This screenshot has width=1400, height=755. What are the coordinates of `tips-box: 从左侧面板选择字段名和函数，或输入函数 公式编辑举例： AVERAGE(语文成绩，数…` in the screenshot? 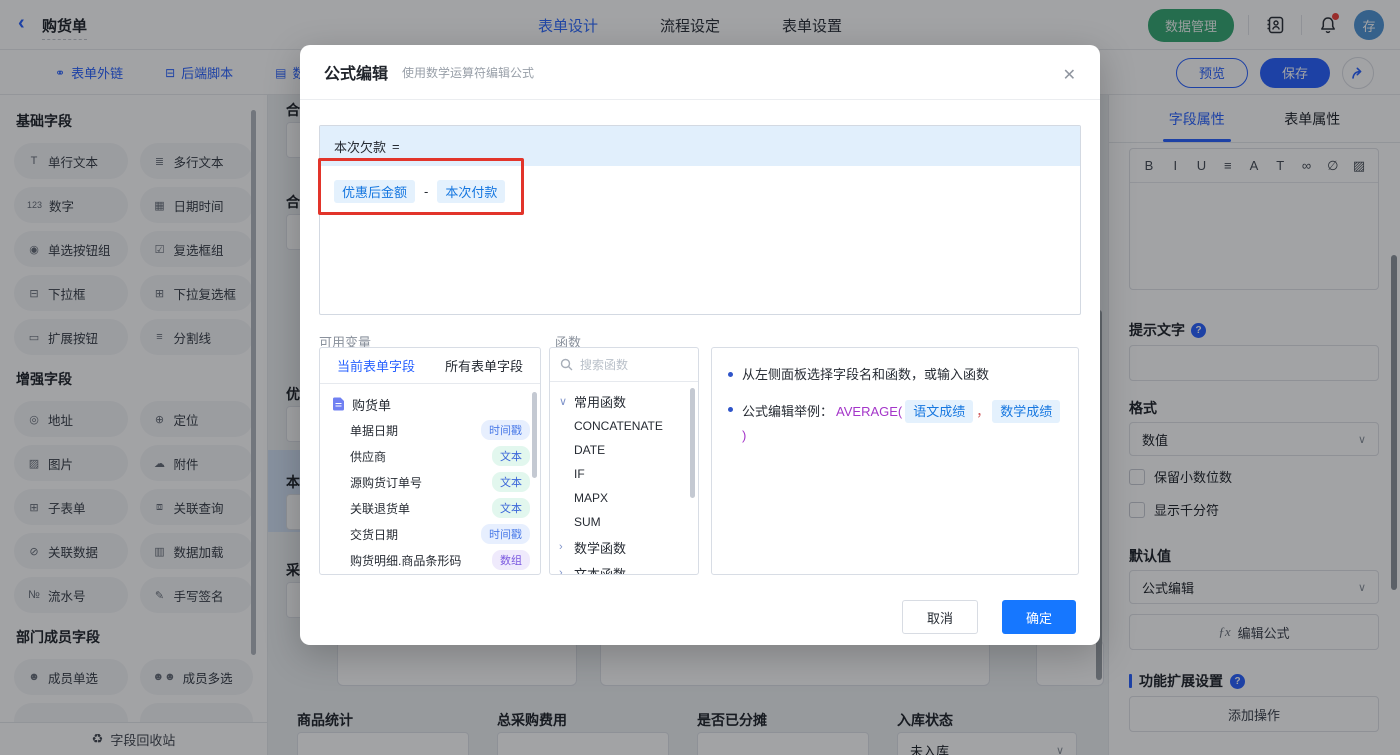 It's located at (895, 461).